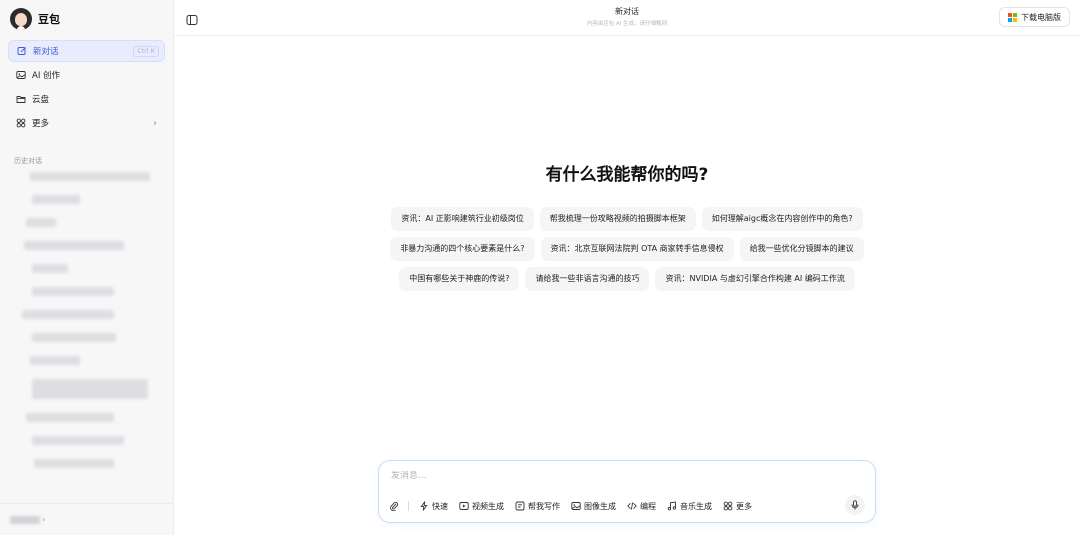  What do you see at coordinates (648, 506) in the screenshot?
I see `coding-label: 编程` at bounding box center [648, 506].